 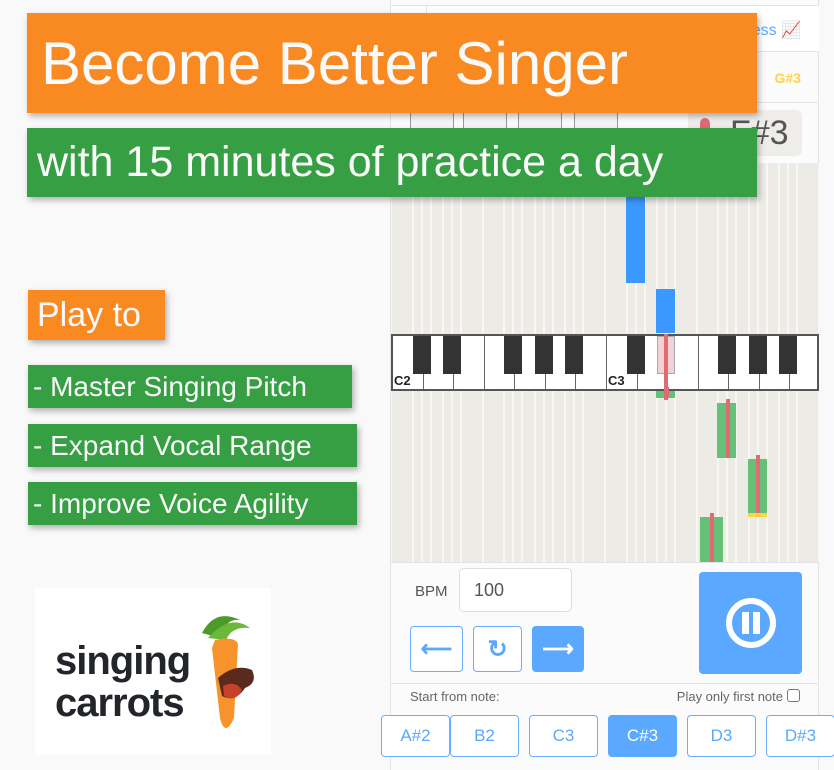 What do you see at coordinates (793, 695) in the screenshot?
I see `play-first-checkbox` at bounding box center [793, 695].